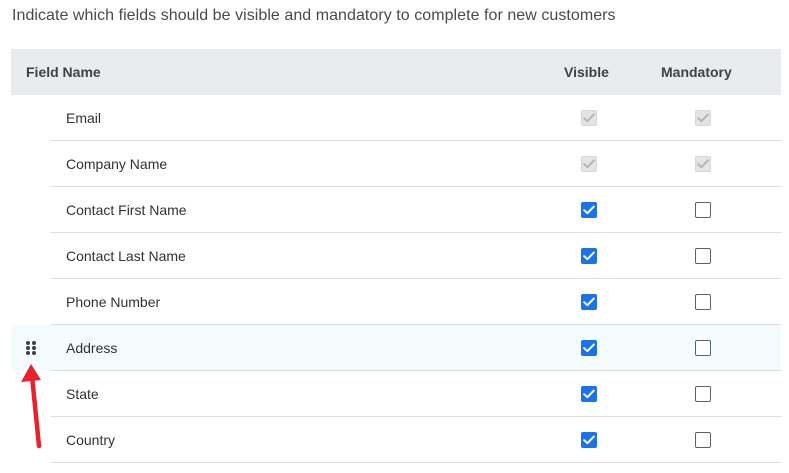 Image resolution: width=789 pixels, height=473 pixels. I want to click on field-name-label: Contact First Name, so click(126, 210).